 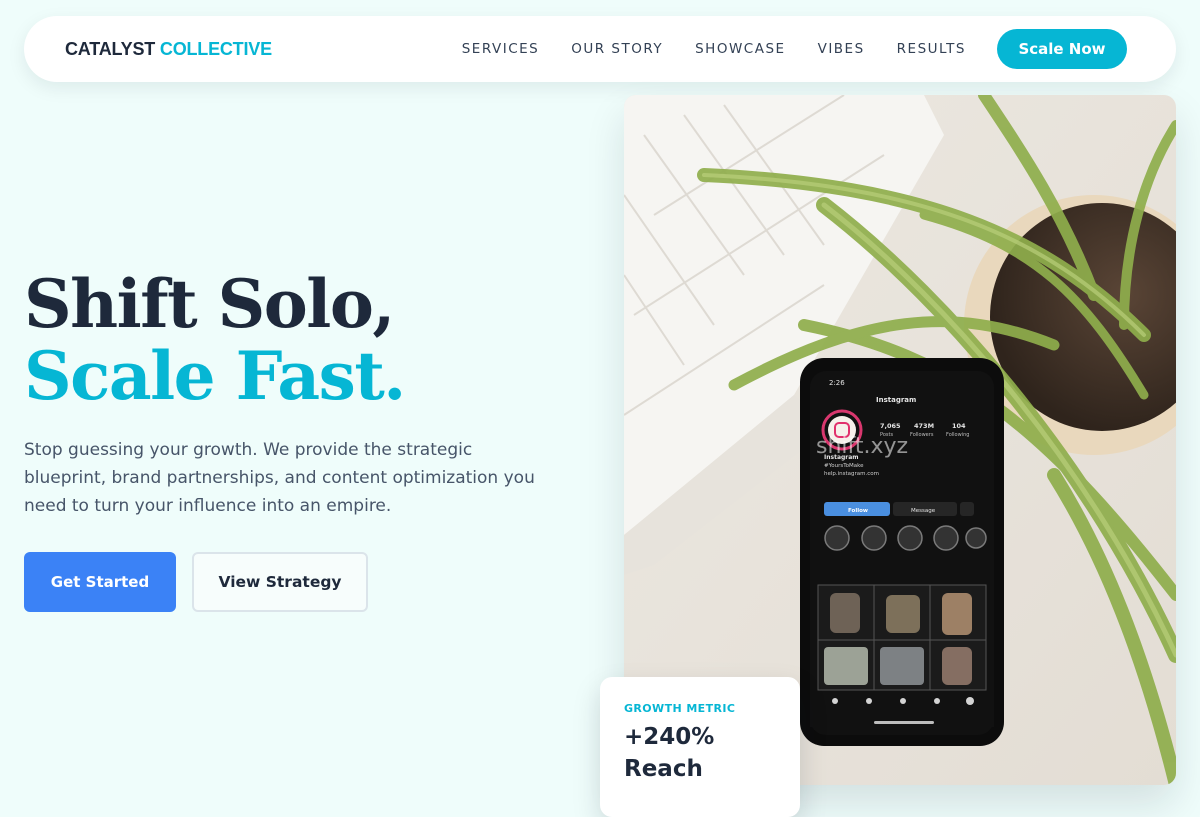 I want to click on growth-metric-card: GROWTH METRIC +240% Reach, so click(x=700, y=747).